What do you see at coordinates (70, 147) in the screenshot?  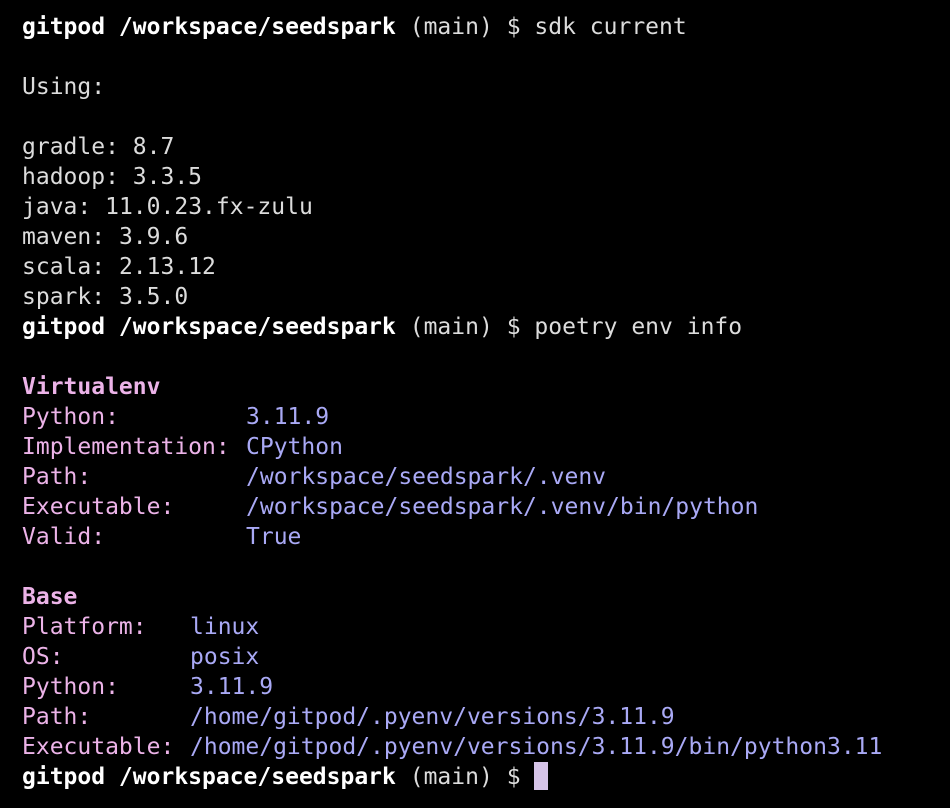 I see `sdk-name: gradle:` at bounding box center [70, 147].